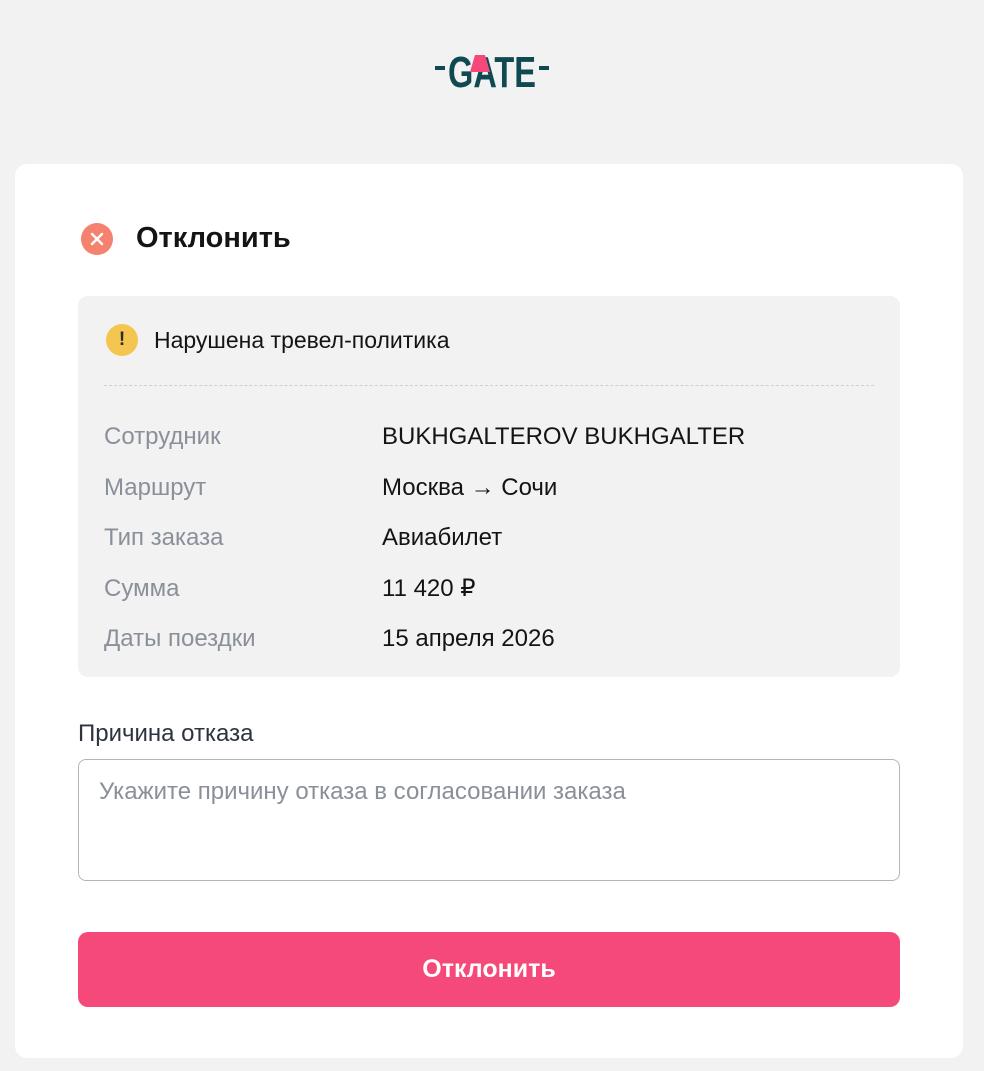 Image resolution: width=984 pixels, height=1071 pixels. I want to click on detail-label: Тип заказа, so click(164, 538).